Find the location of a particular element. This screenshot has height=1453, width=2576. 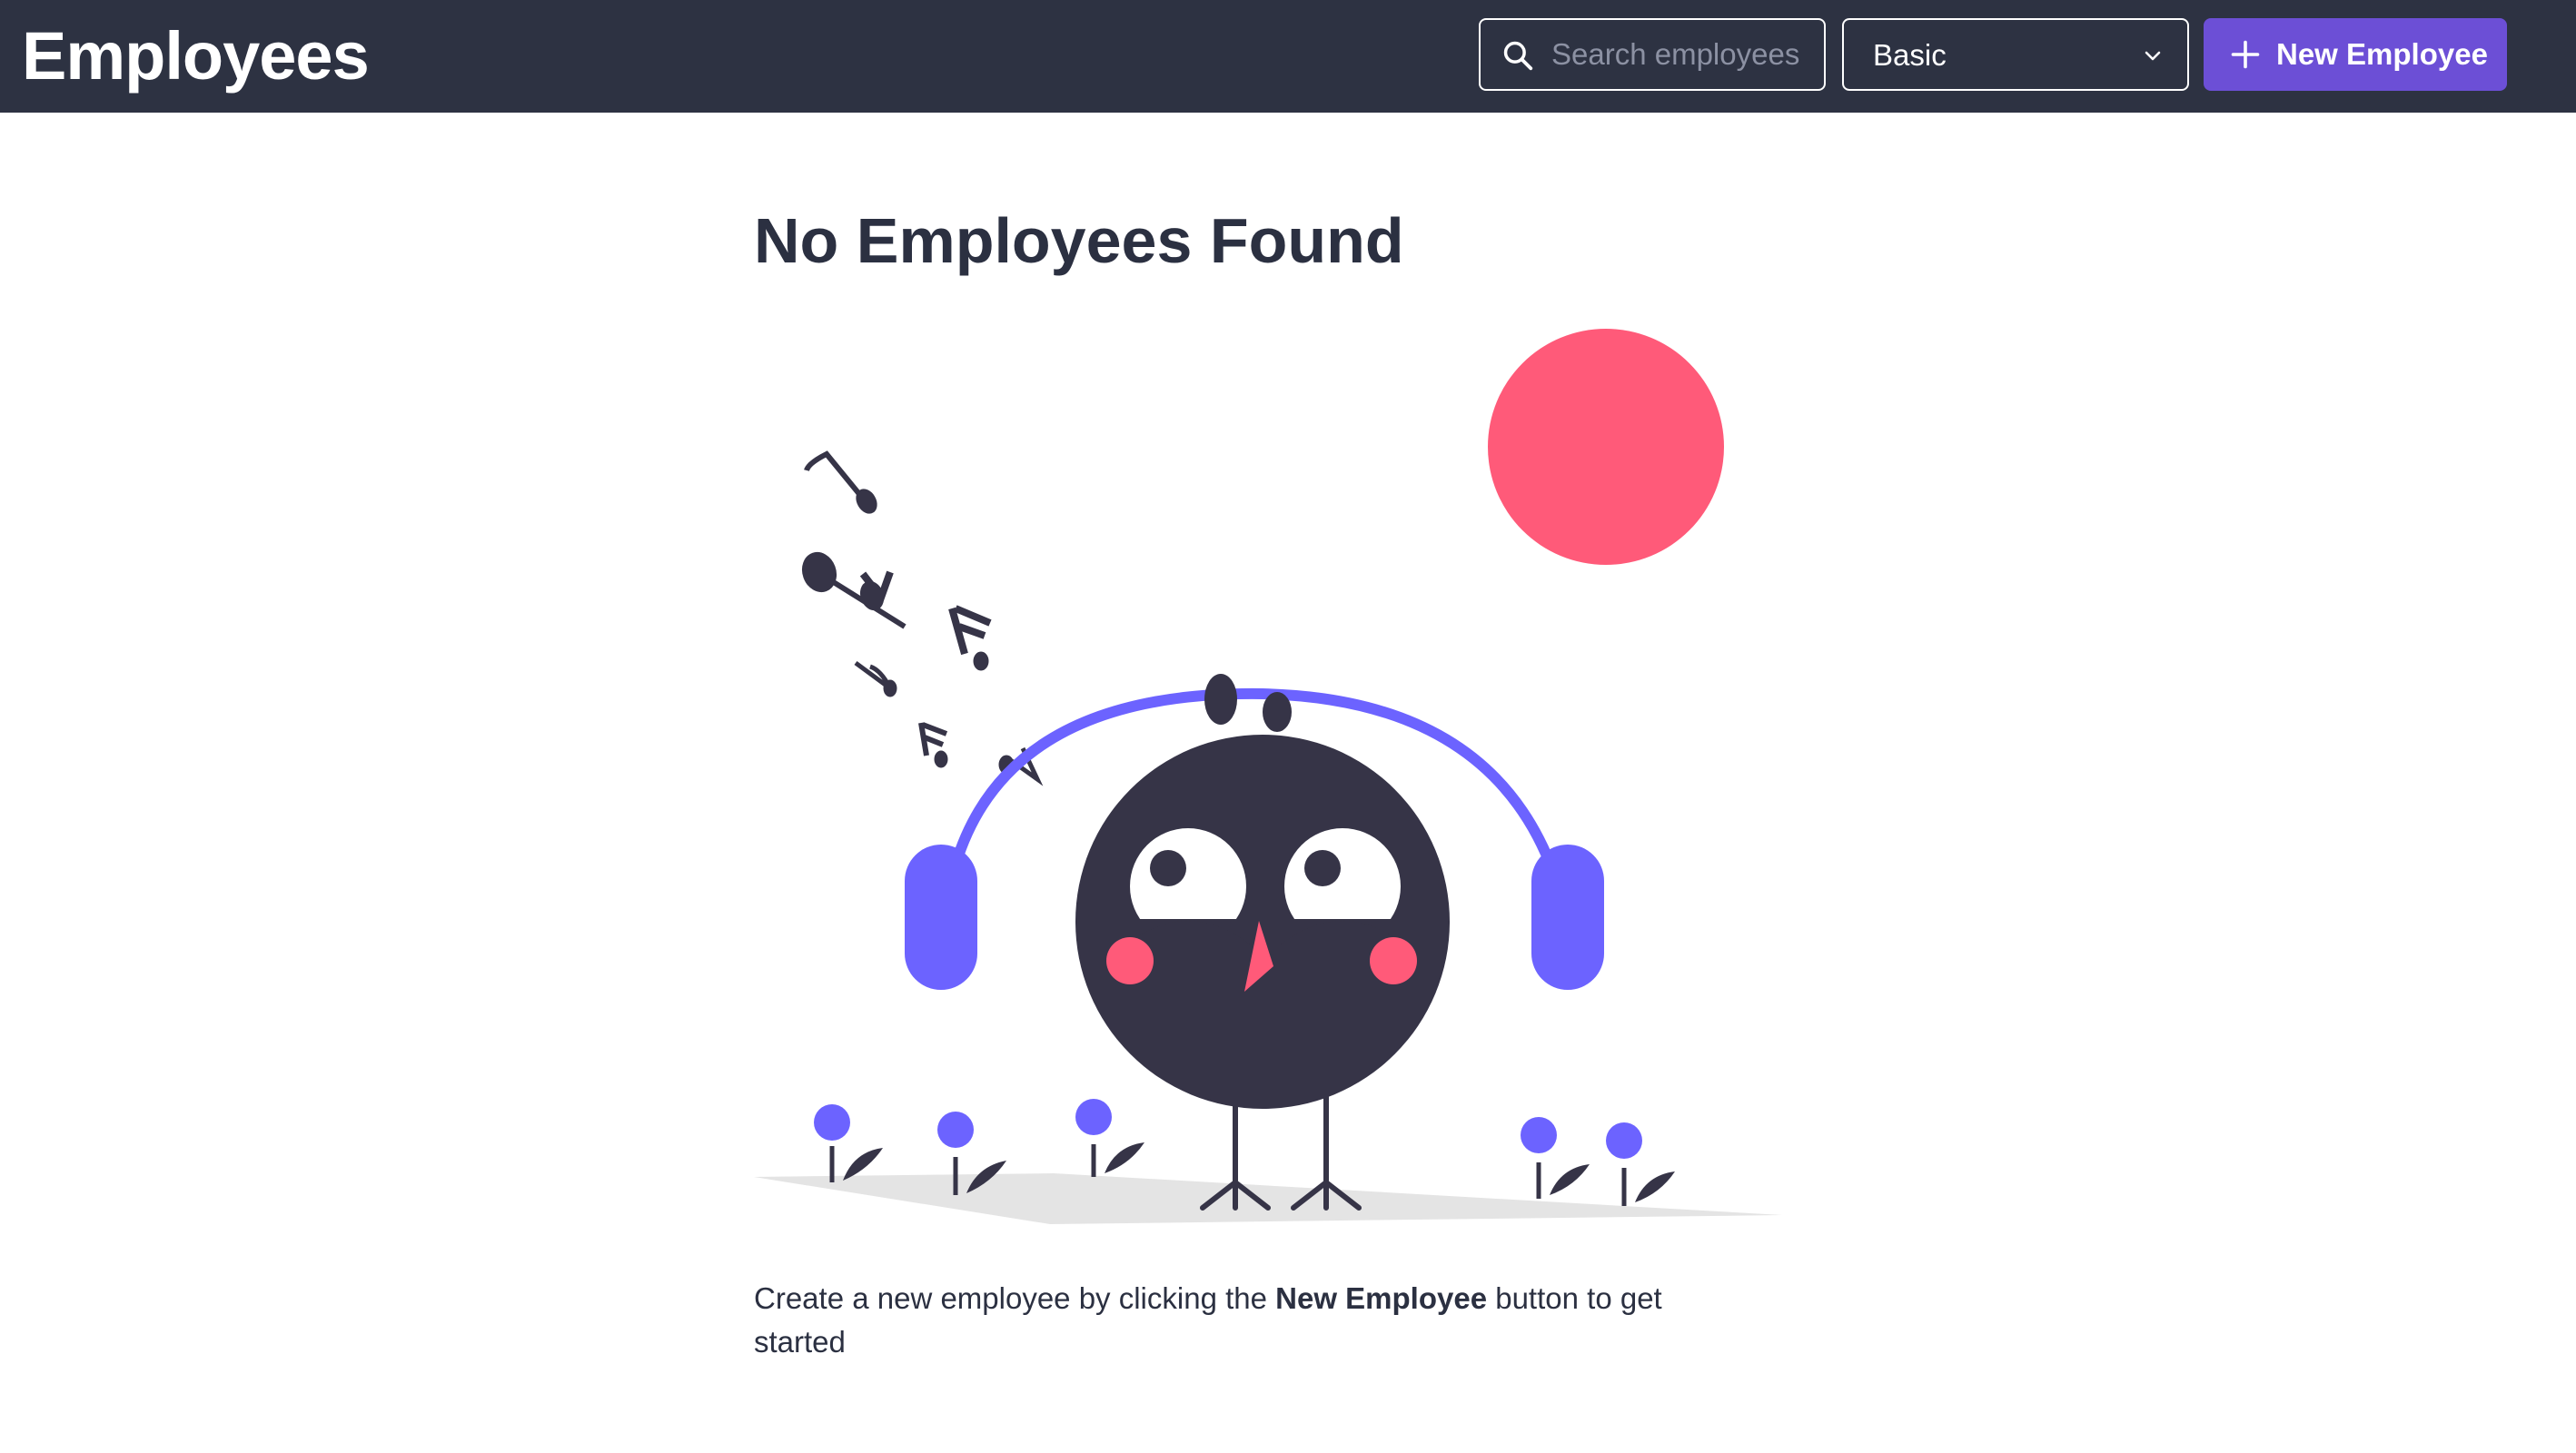

search-input is located at coordinates (1683, 54).